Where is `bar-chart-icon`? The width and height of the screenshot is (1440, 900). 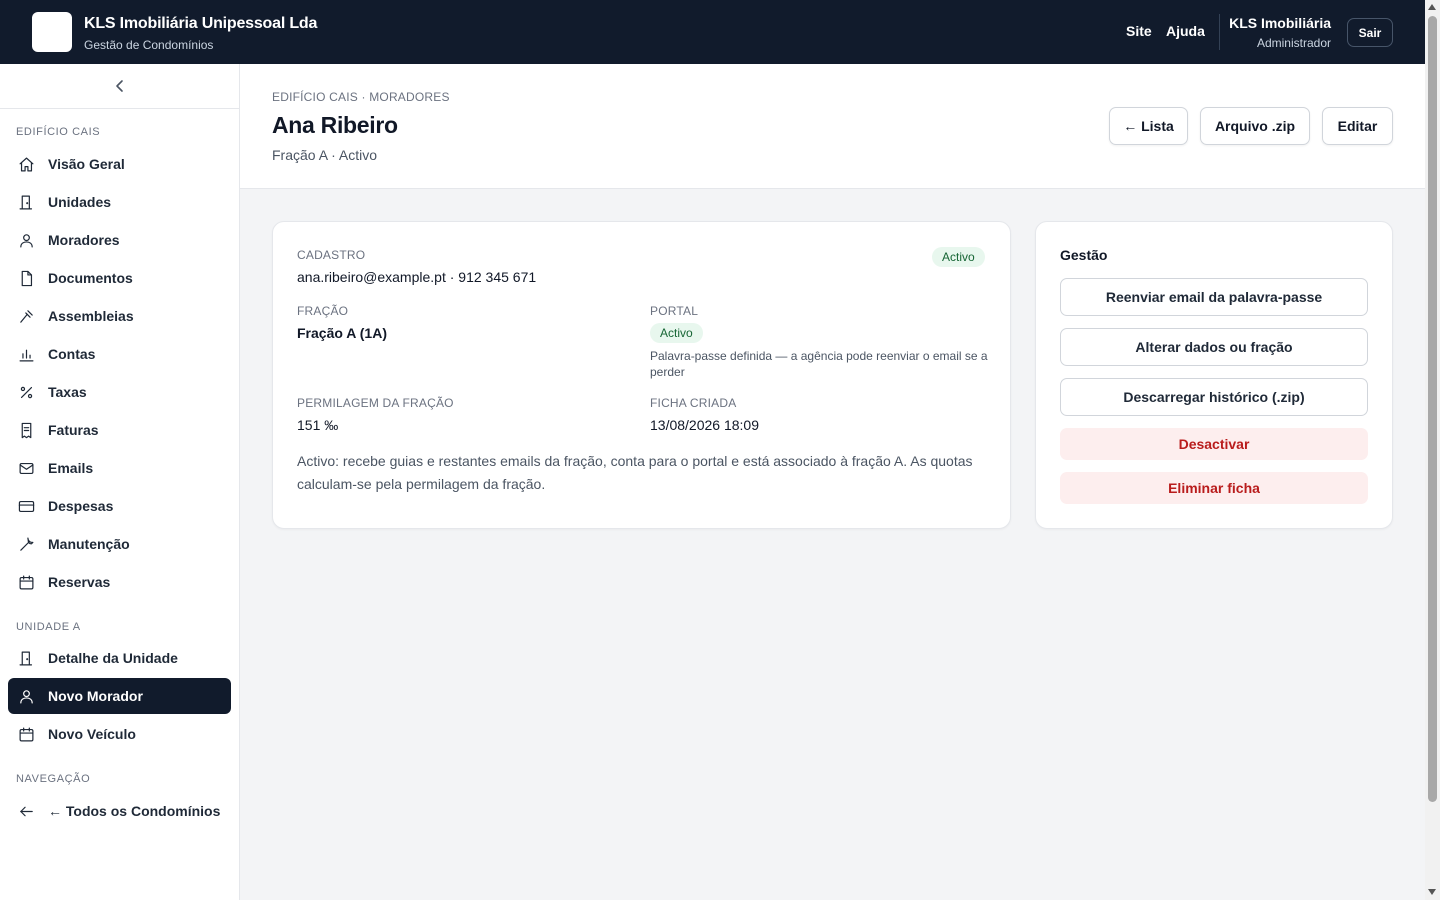 bar-chart-icon is located at coordinates (26, 355).